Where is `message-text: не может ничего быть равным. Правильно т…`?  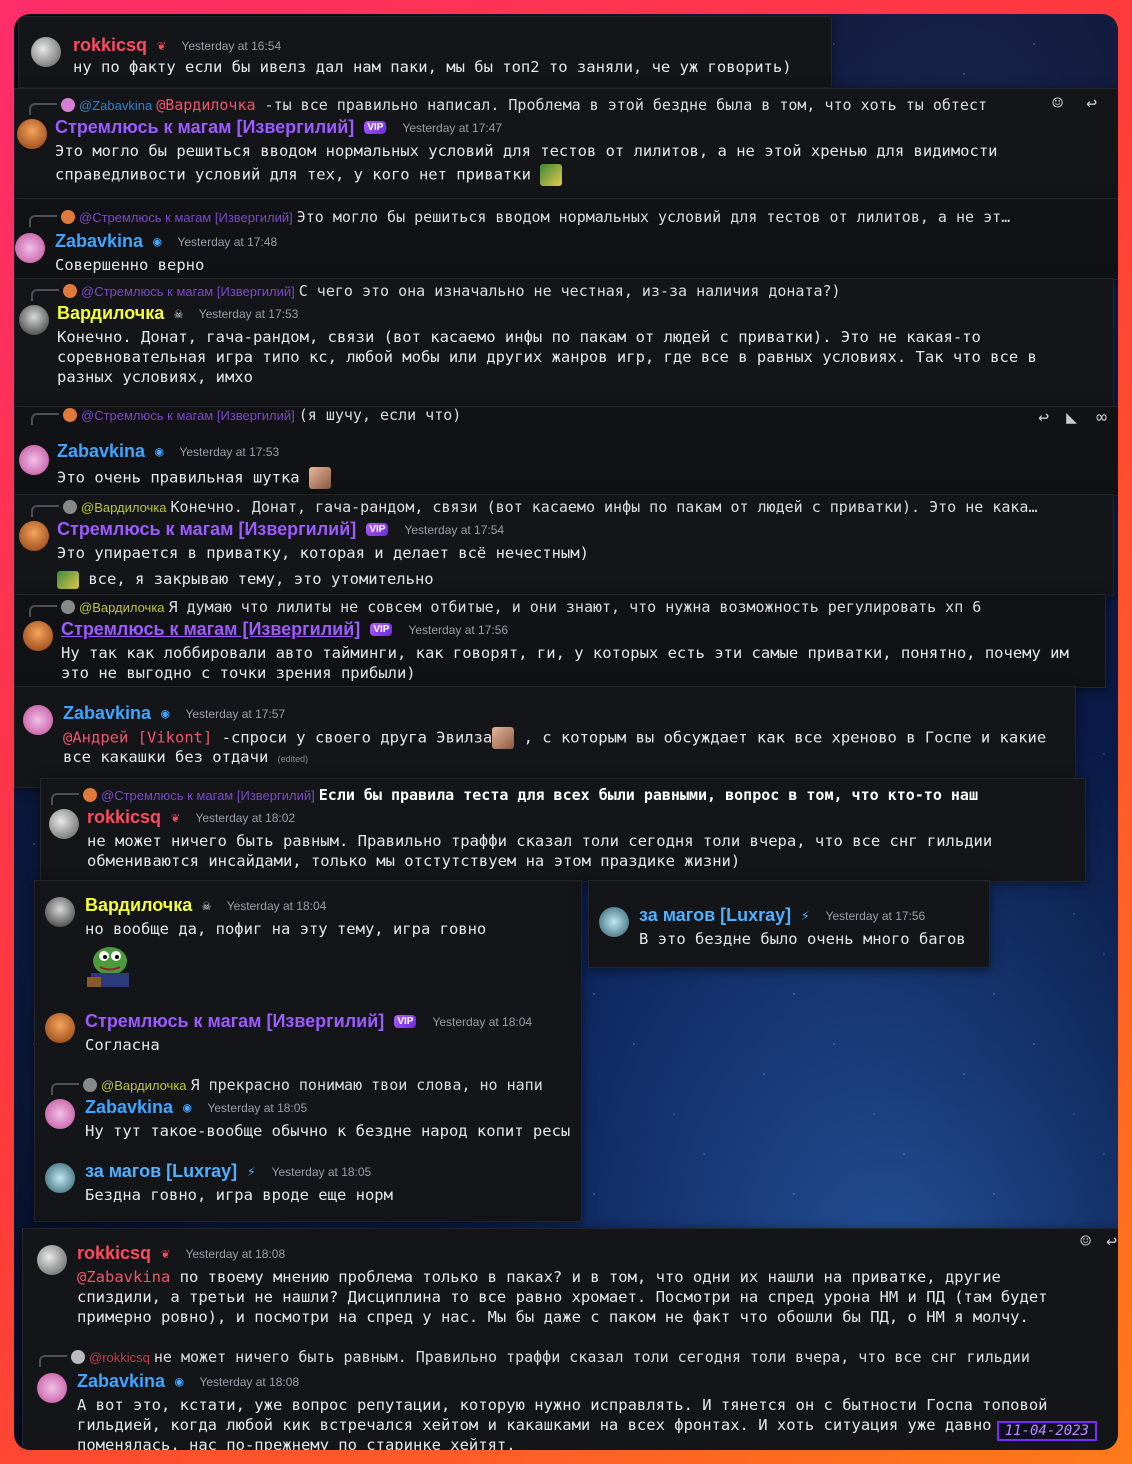
message-text: не может ничего быть равным. Правильно т… is located at coordinates (540, 841).